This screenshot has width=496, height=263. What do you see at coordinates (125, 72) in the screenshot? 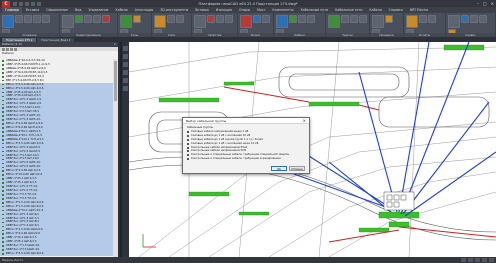
I see `select-icon` at bounding box center [125, 72].